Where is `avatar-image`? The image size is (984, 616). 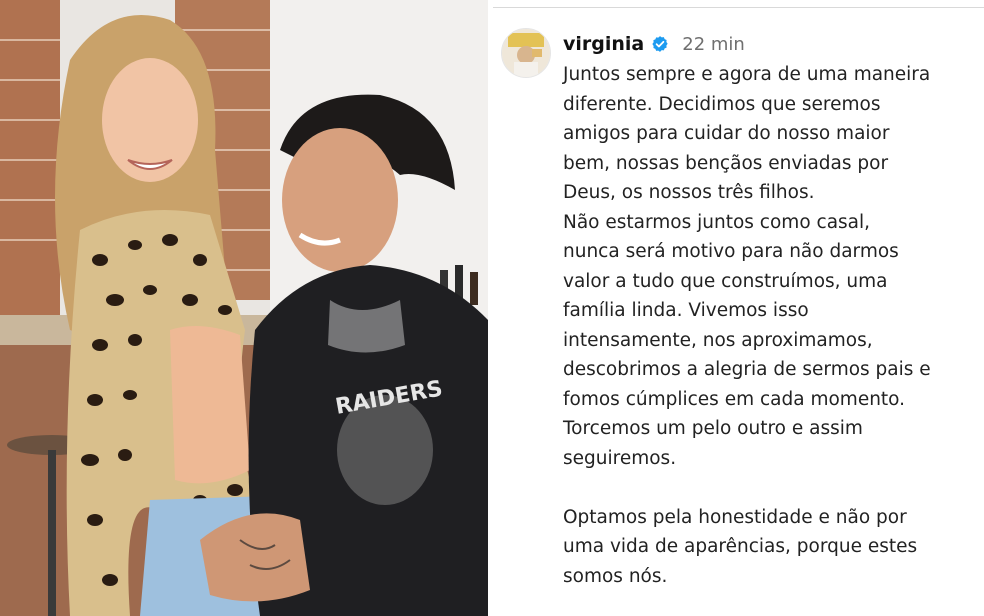 avatar-image is located at coordinates (526, 53).